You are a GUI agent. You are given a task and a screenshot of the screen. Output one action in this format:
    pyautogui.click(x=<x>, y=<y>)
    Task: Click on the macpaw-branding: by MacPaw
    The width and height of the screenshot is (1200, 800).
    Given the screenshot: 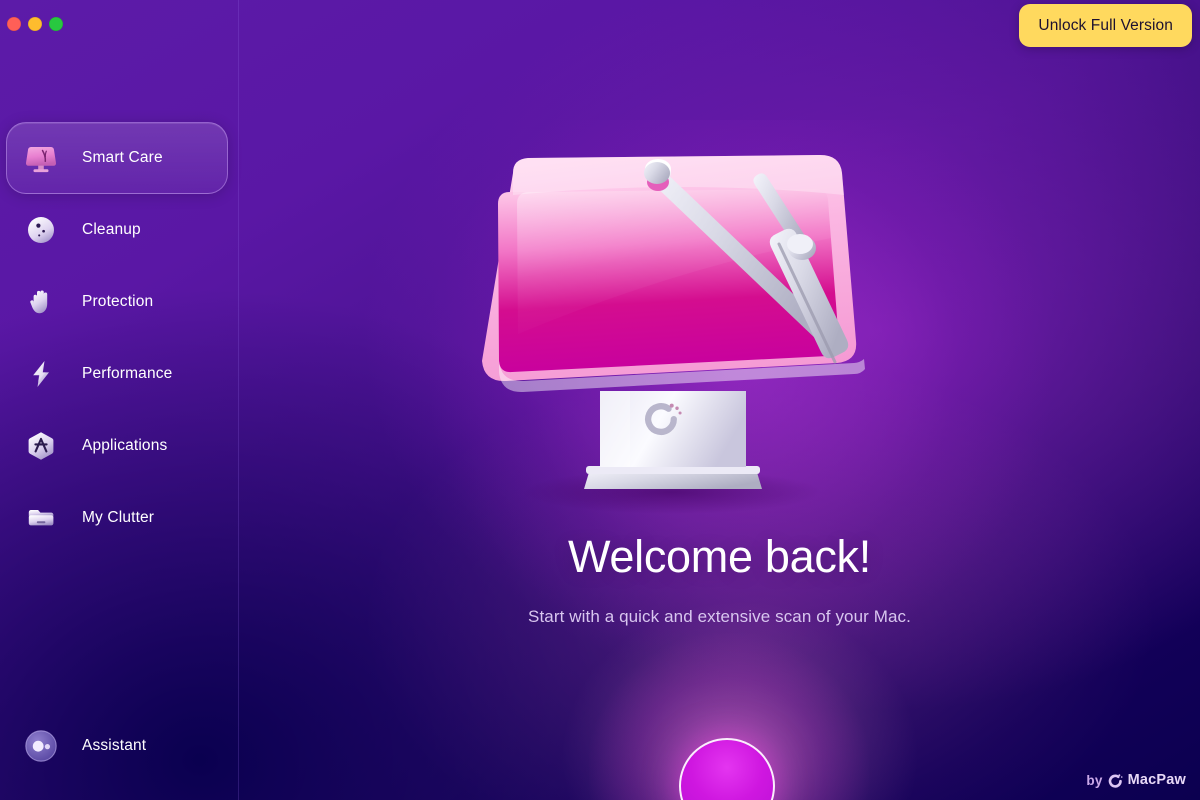 What is the action you would take?
    pyautogui.click(x=1136, y=780)
    